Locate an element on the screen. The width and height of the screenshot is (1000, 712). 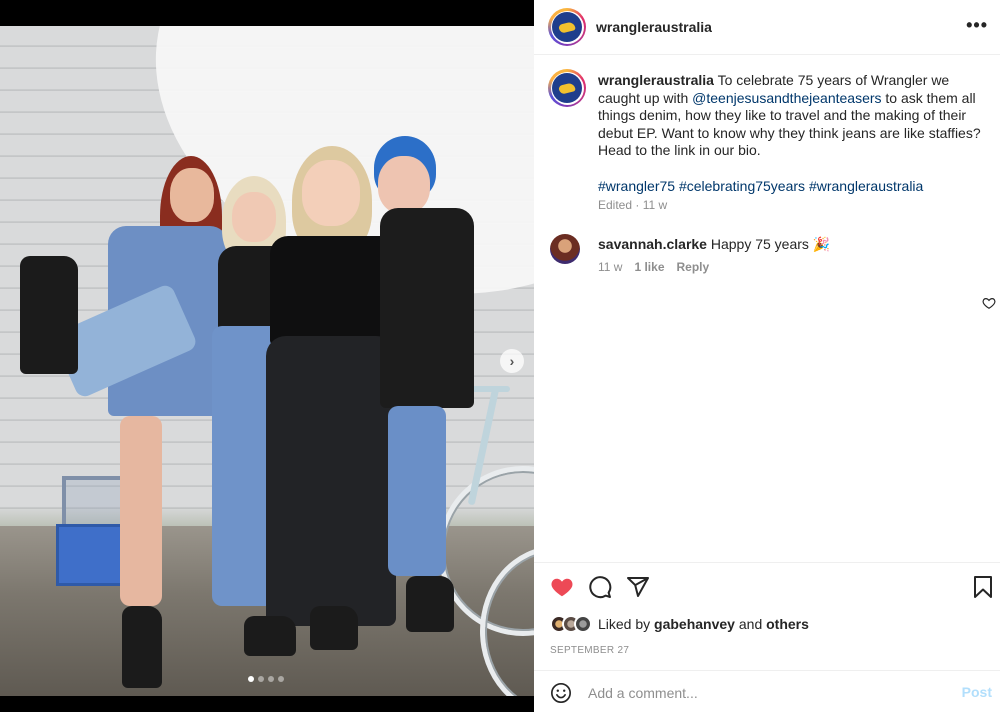
like-heart-icon is located at coordinates (562, 587).